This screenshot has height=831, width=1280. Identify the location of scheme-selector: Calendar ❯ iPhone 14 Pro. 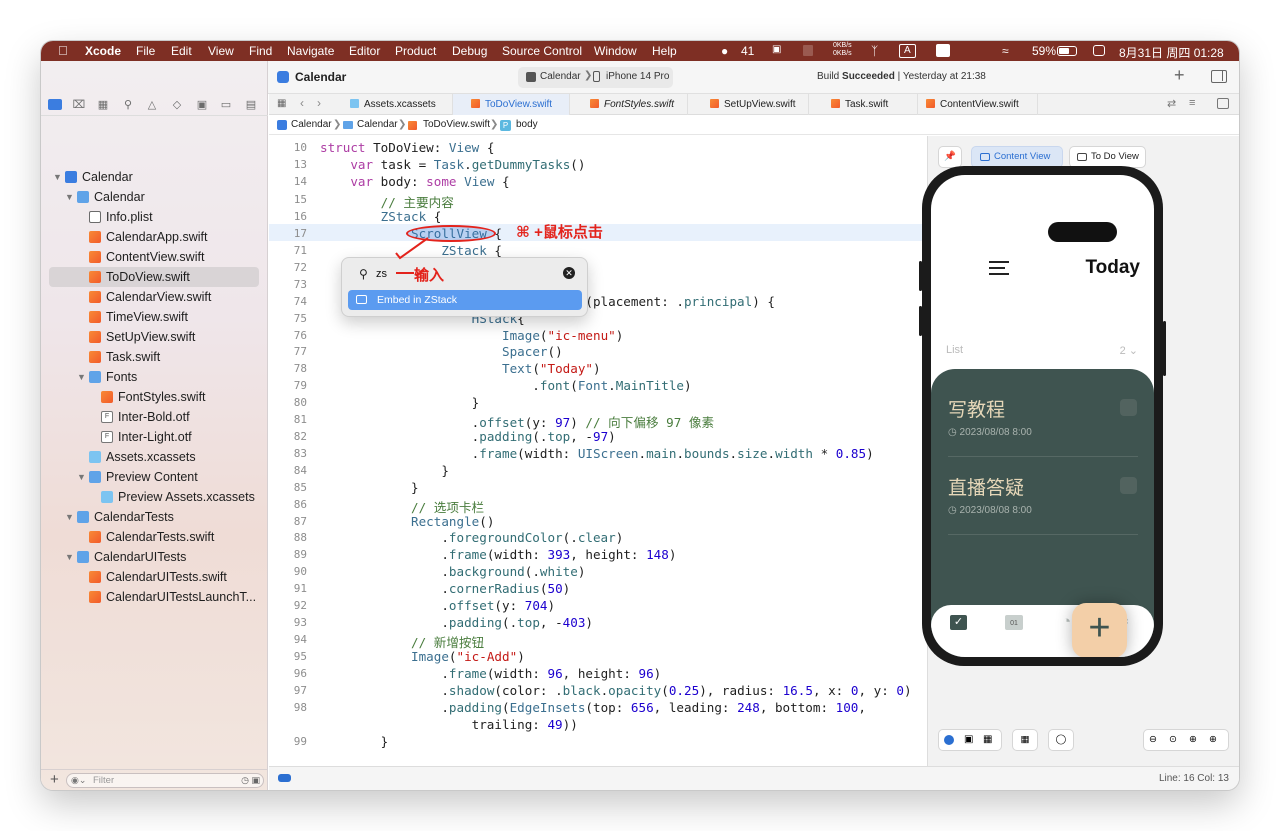
(595, 77).